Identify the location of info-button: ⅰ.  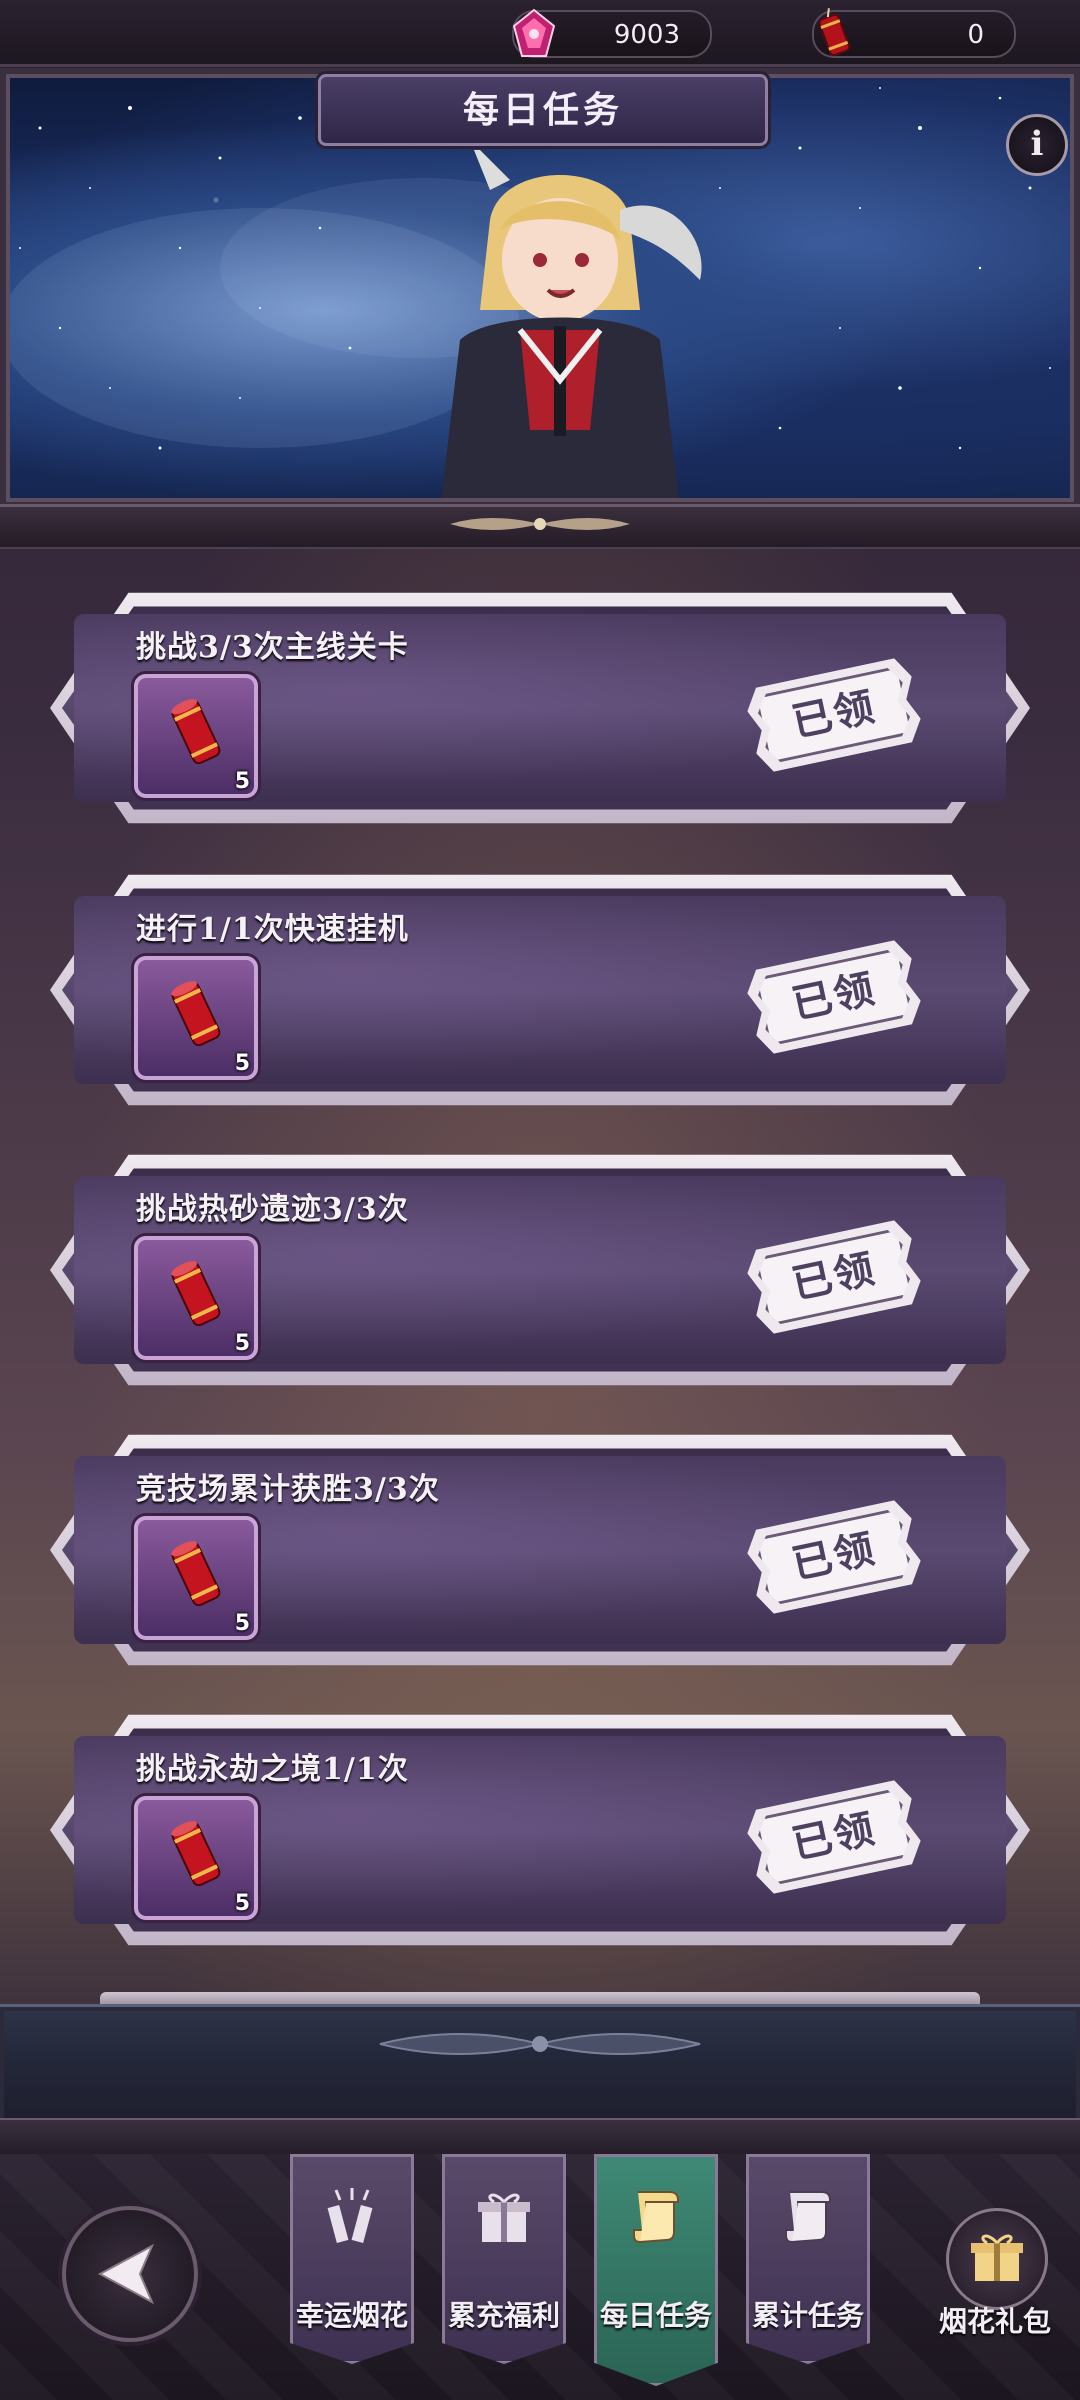
(1037, 145).